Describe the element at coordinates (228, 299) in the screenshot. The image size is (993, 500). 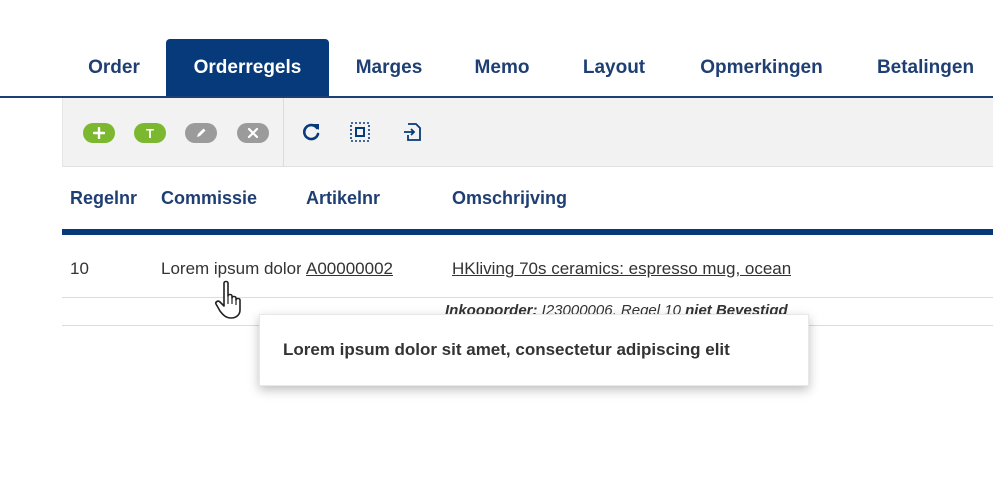
I see `hand-cursor-icon` at that location.